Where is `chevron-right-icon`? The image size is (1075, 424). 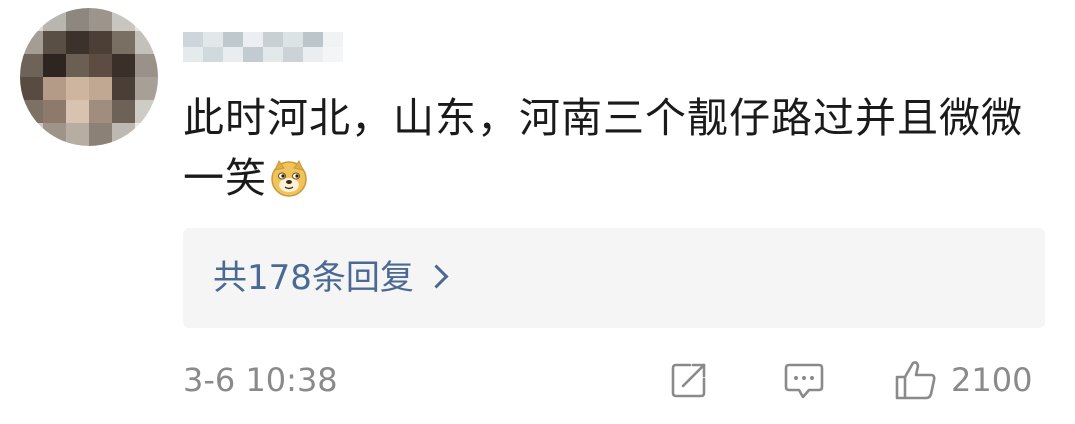
chevron-right-icon is located at coordinates (436, 276).